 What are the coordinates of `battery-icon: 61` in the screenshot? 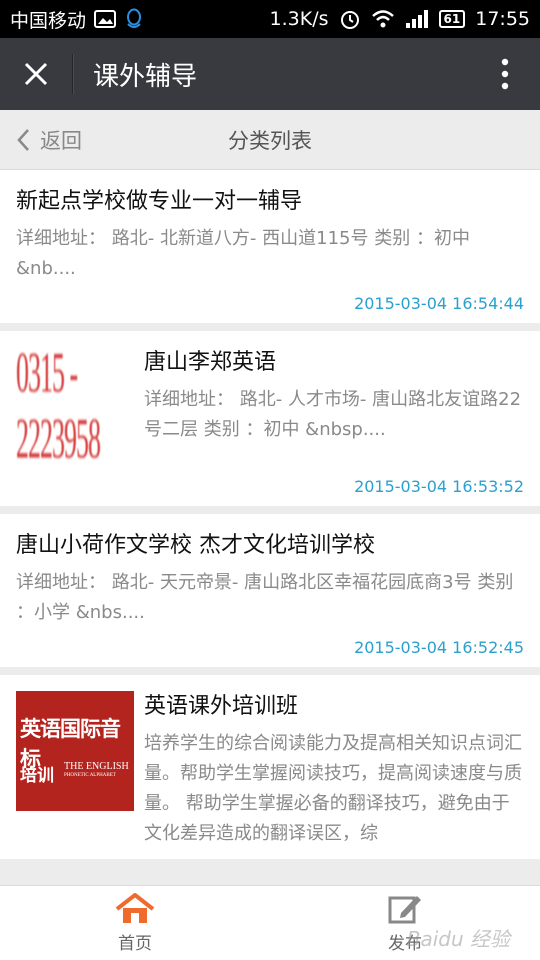 It's located at (452, 19).